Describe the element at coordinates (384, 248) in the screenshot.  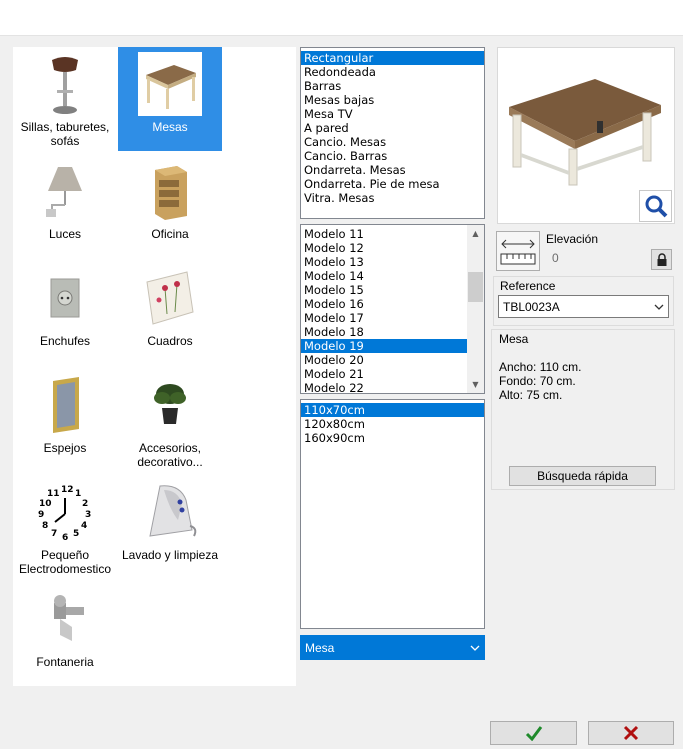
I see `list-item: Modelo 12` at that location.